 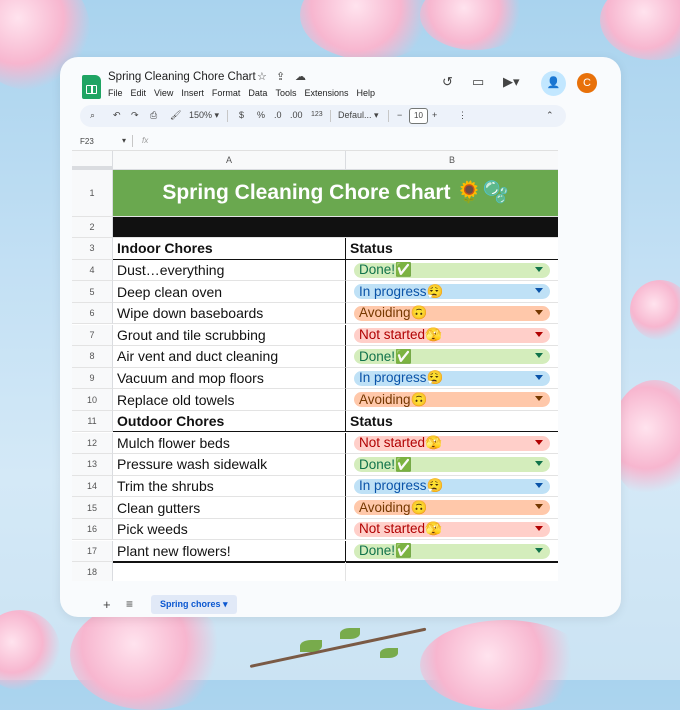 I want to click on chore-cell: Mulch flower beds, so click(x=229, y=443).